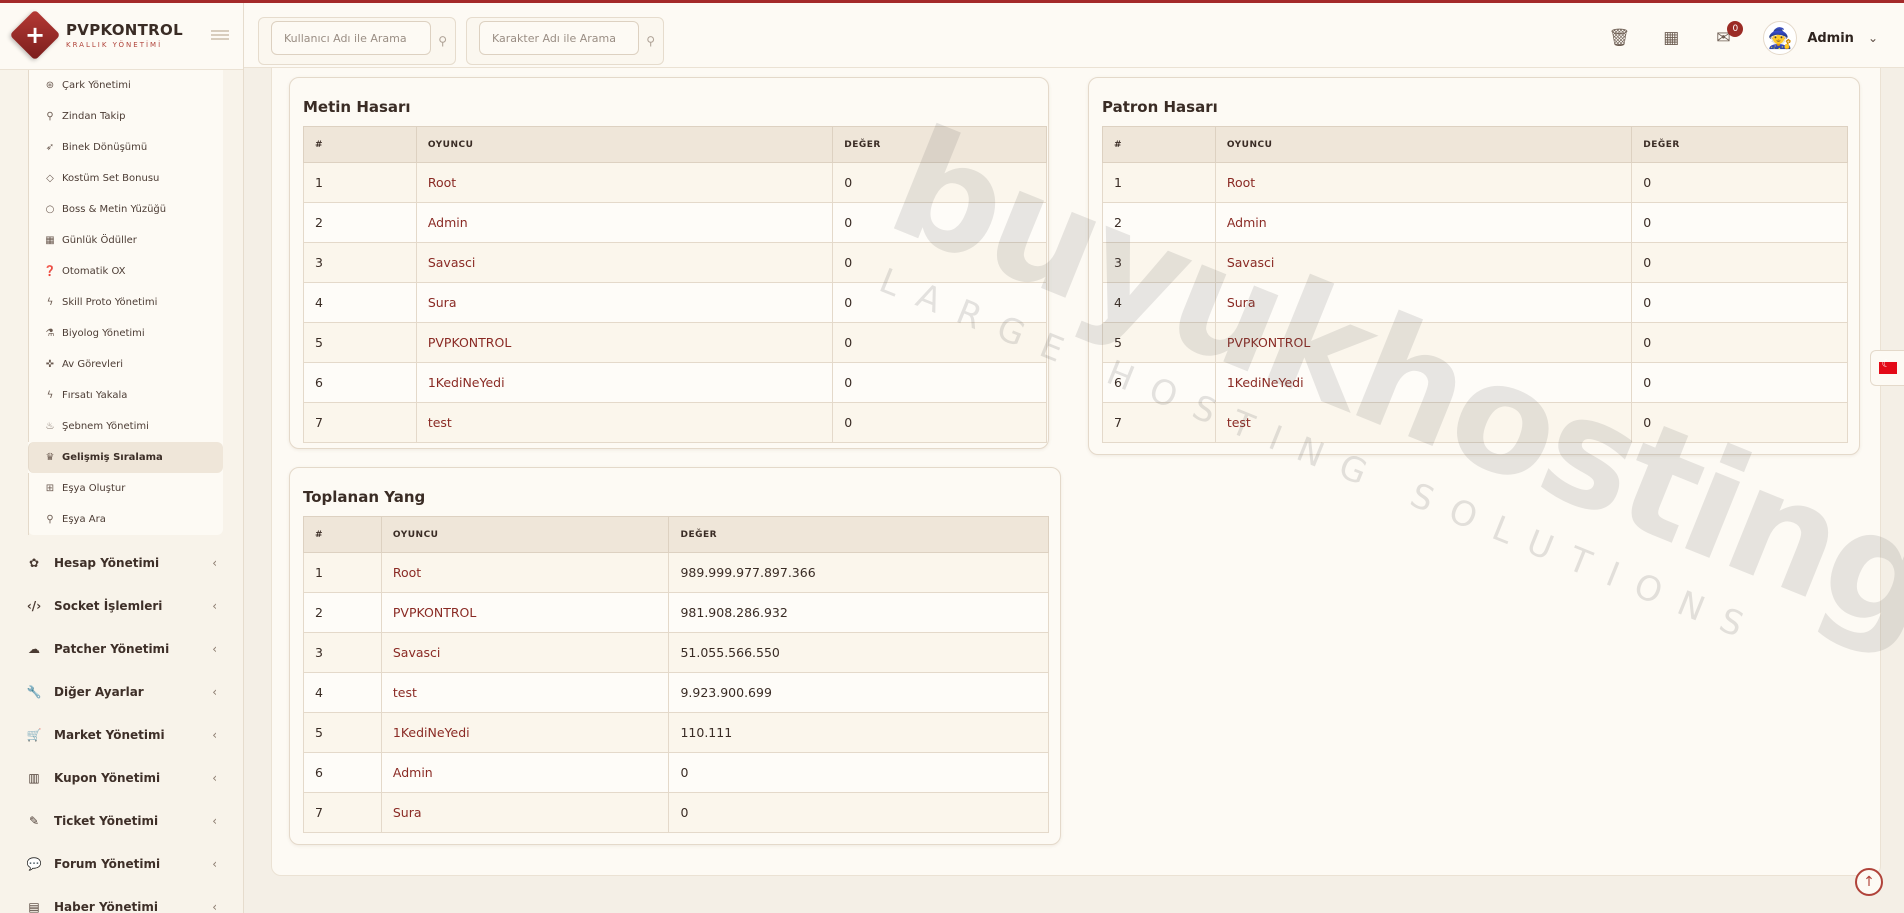  I want to click on wheel-icon: ⊛, so click(50, 85).